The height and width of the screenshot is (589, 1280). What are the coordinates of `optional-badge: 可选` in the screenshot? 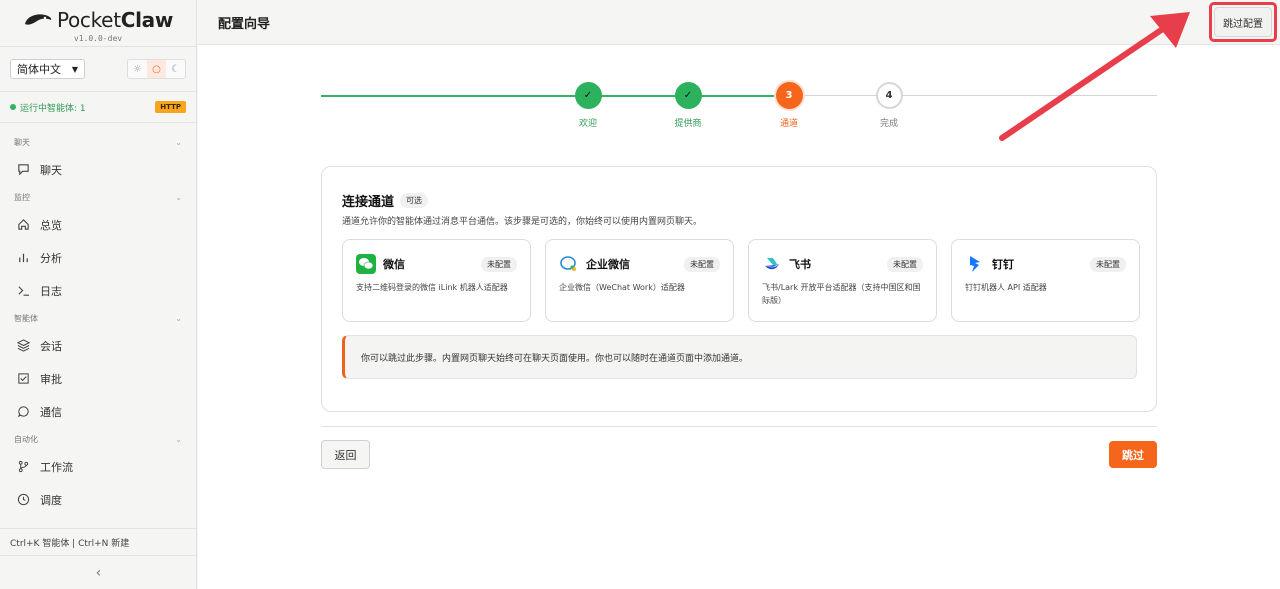 It's located at (414, 200).